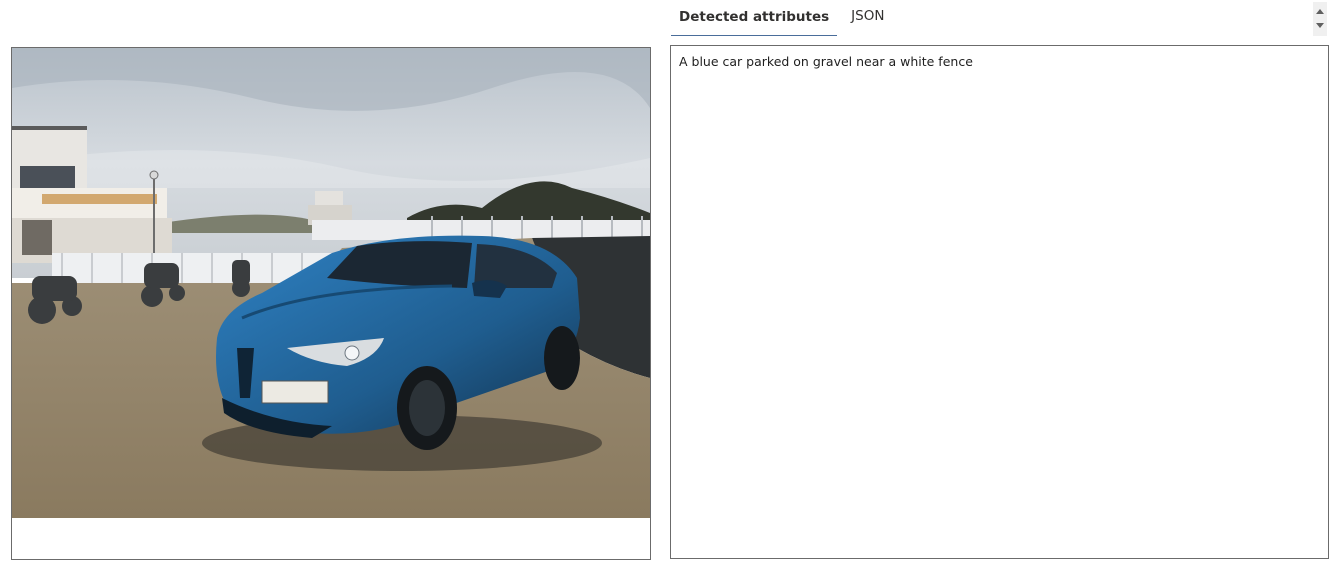 This screenshot has width=1343, height=573. I want to click on chevron-up-icon, so click(1320, 11).